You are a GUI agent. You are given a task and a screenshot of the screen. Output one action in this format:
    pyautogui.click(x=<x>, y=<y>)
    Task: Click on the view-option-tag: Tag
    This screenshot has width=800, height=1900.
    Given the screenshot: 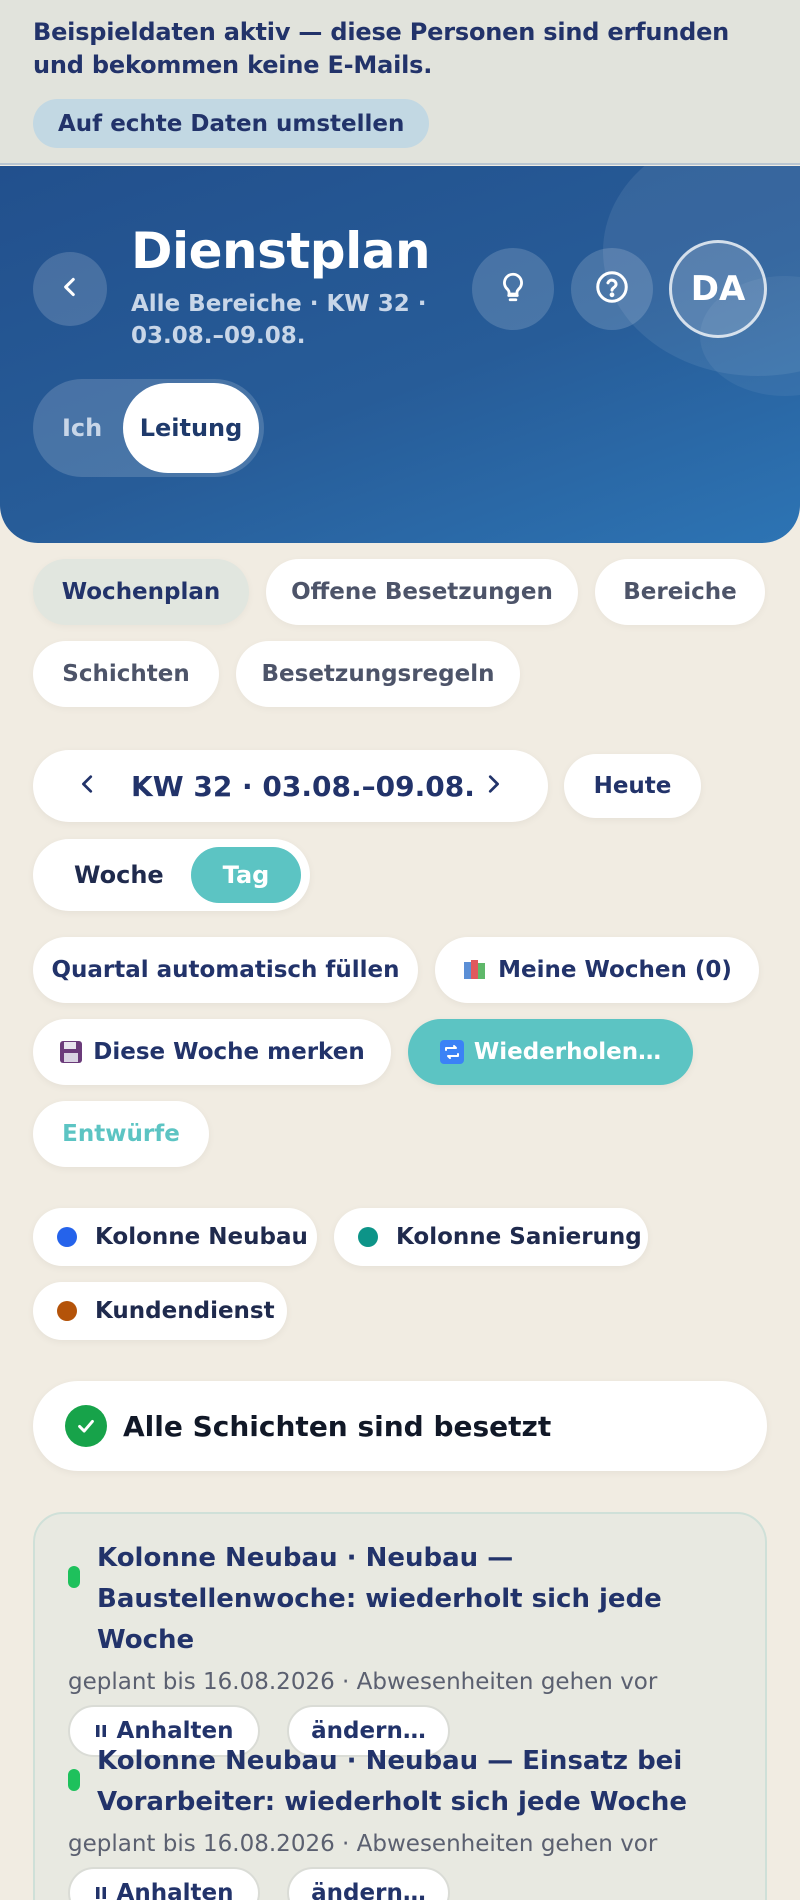 What is the action you would take?
    pyautogui.click(x=246, y=875)
    